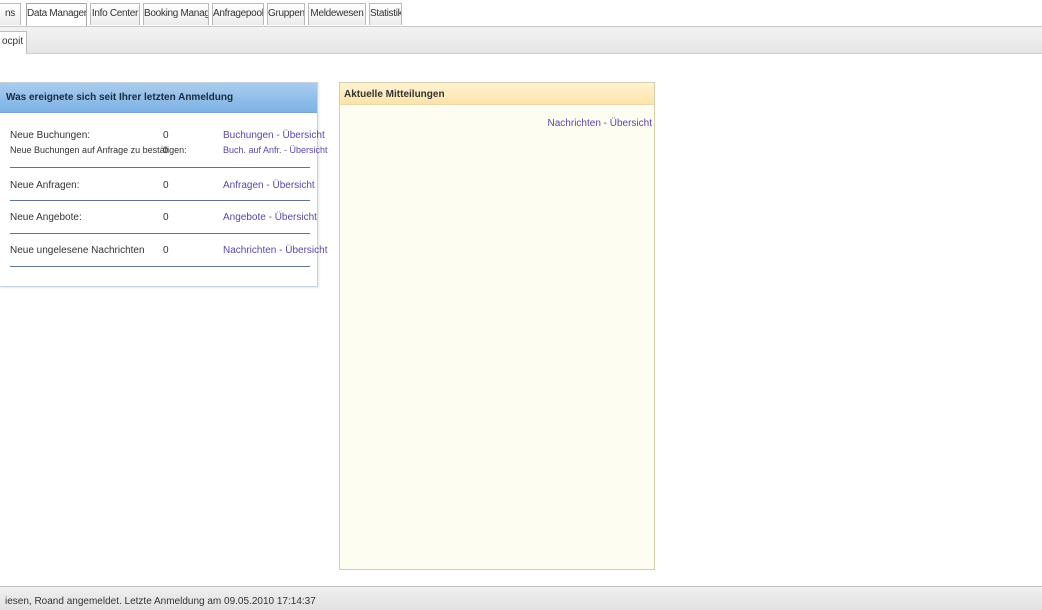 The width and height of the screenshot is (1042, 610). What do you see at coordinates (56, 15) in the screenshot?
I see `tab-data-manager: Data Manager` at bounding box center [56, 15].